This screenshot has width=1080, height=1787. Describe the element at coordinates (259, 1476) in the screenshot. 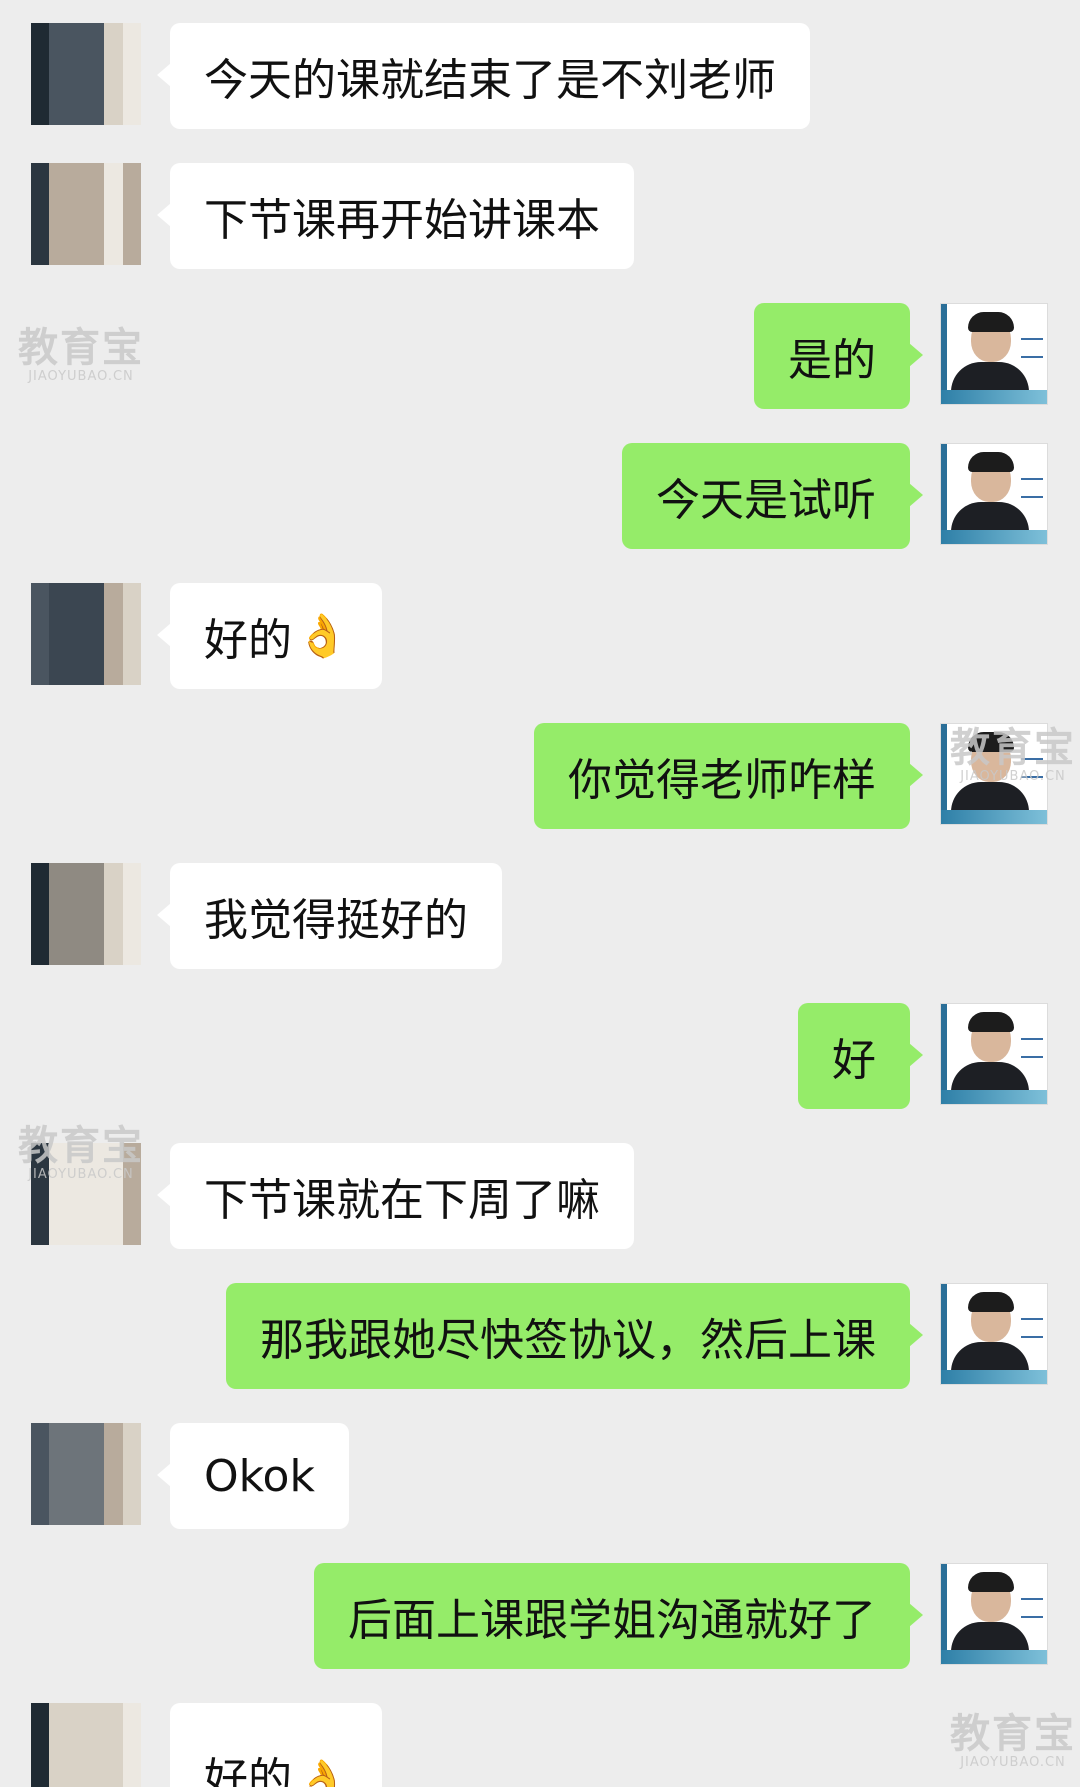

I see `message-text: Okok` at that location.